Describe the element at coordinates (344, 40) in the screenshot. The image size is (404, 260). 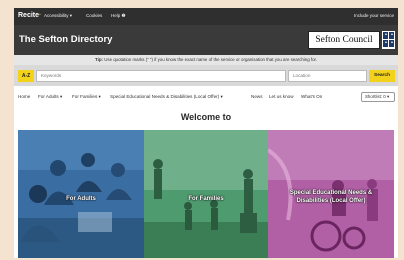
I see `council-logo: Sefton Council` at that location.